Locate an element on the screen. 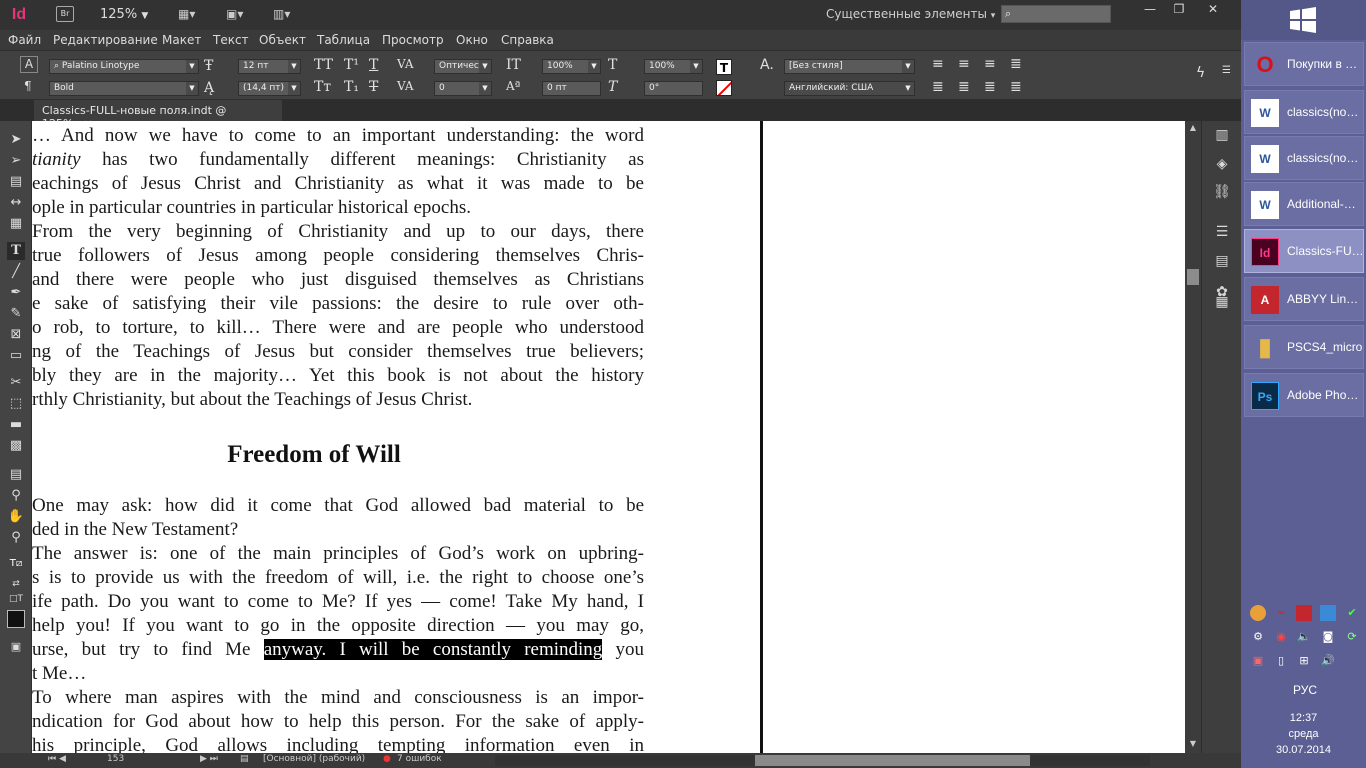  tray-opera-icon: ◉ is located at coordinates (1281, 637).